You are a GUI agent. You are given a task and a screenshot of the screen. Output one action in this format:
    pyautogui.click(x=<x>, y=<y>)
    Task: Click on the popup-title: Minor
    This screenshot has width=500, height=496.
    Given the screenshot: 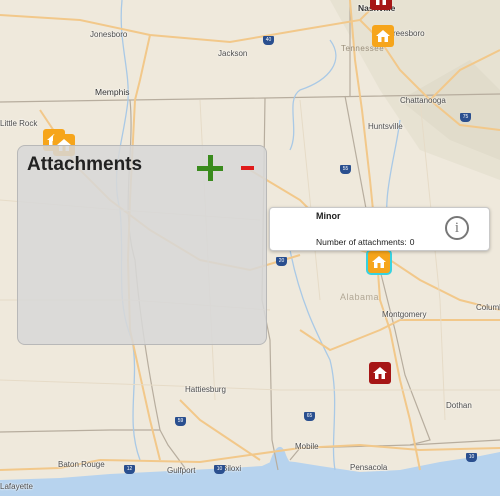 What is the action you would take?
    pyautogui.click(x=328, y=216)
    